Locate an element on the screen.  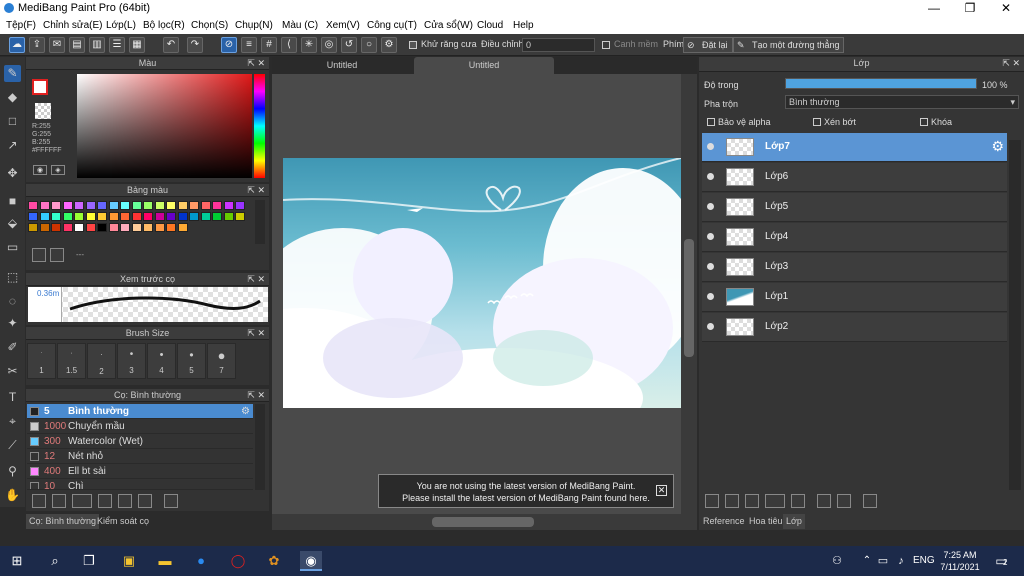
layer-settings-icon: ⚙ is located at coordinates (997, 146).